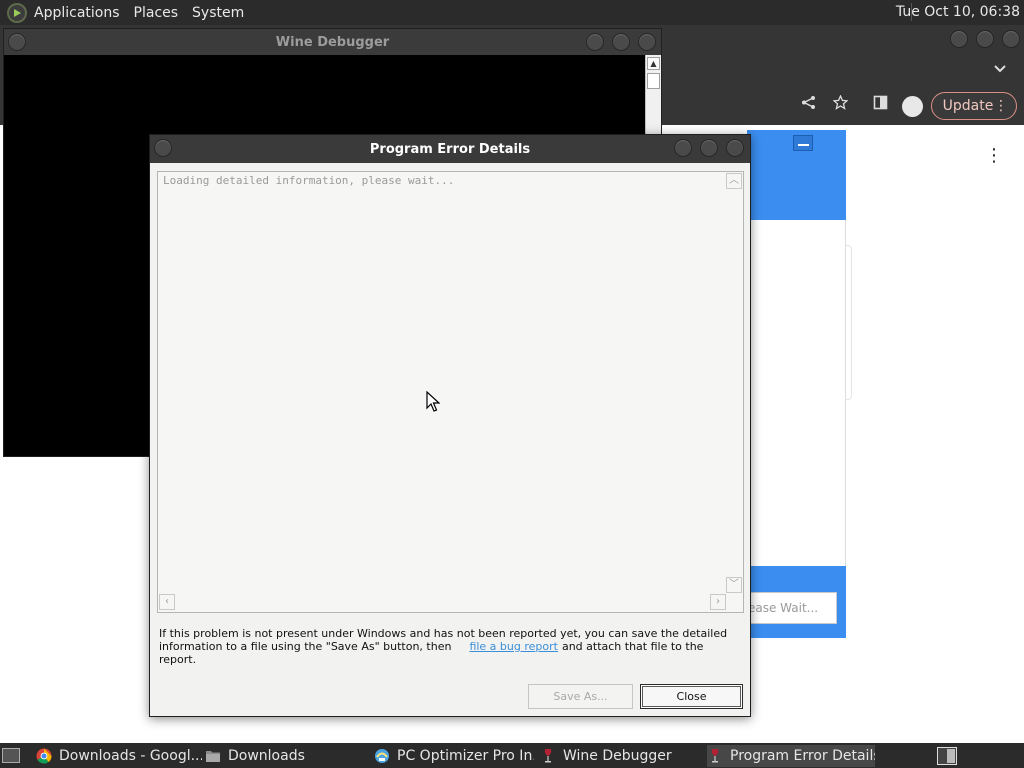 This screenshot has height=768, width=1024. Describe the element at coordinates (718, 602) in the screenshot. I see `scroll-right-arrow-icon: ›` at that location.